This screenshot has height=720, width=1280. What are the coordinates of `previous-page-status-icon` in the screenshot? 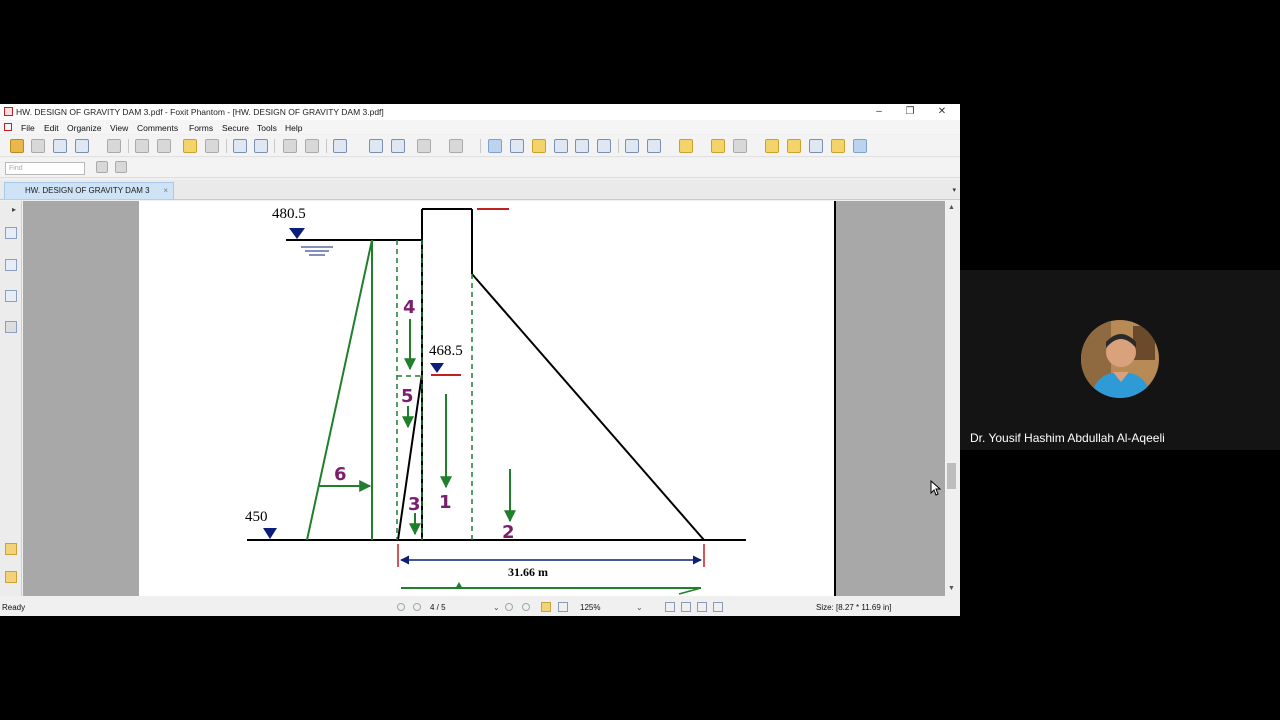 It's located at (417, 607).